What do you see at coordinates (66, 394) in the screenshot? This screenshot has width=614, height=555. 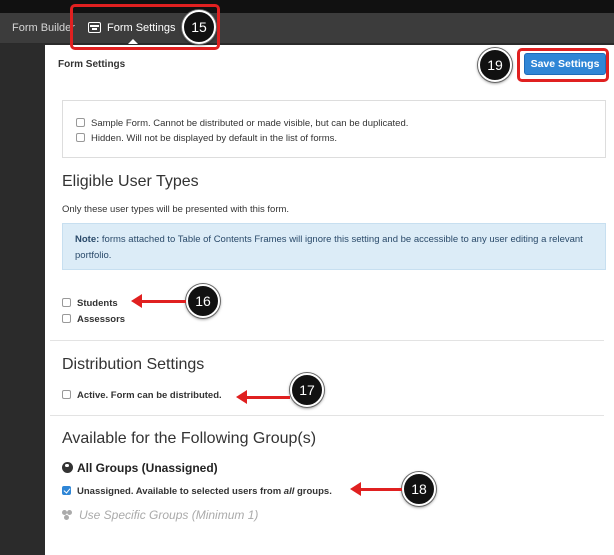 I see `active-checkbox` at bounding box center [66, 394].